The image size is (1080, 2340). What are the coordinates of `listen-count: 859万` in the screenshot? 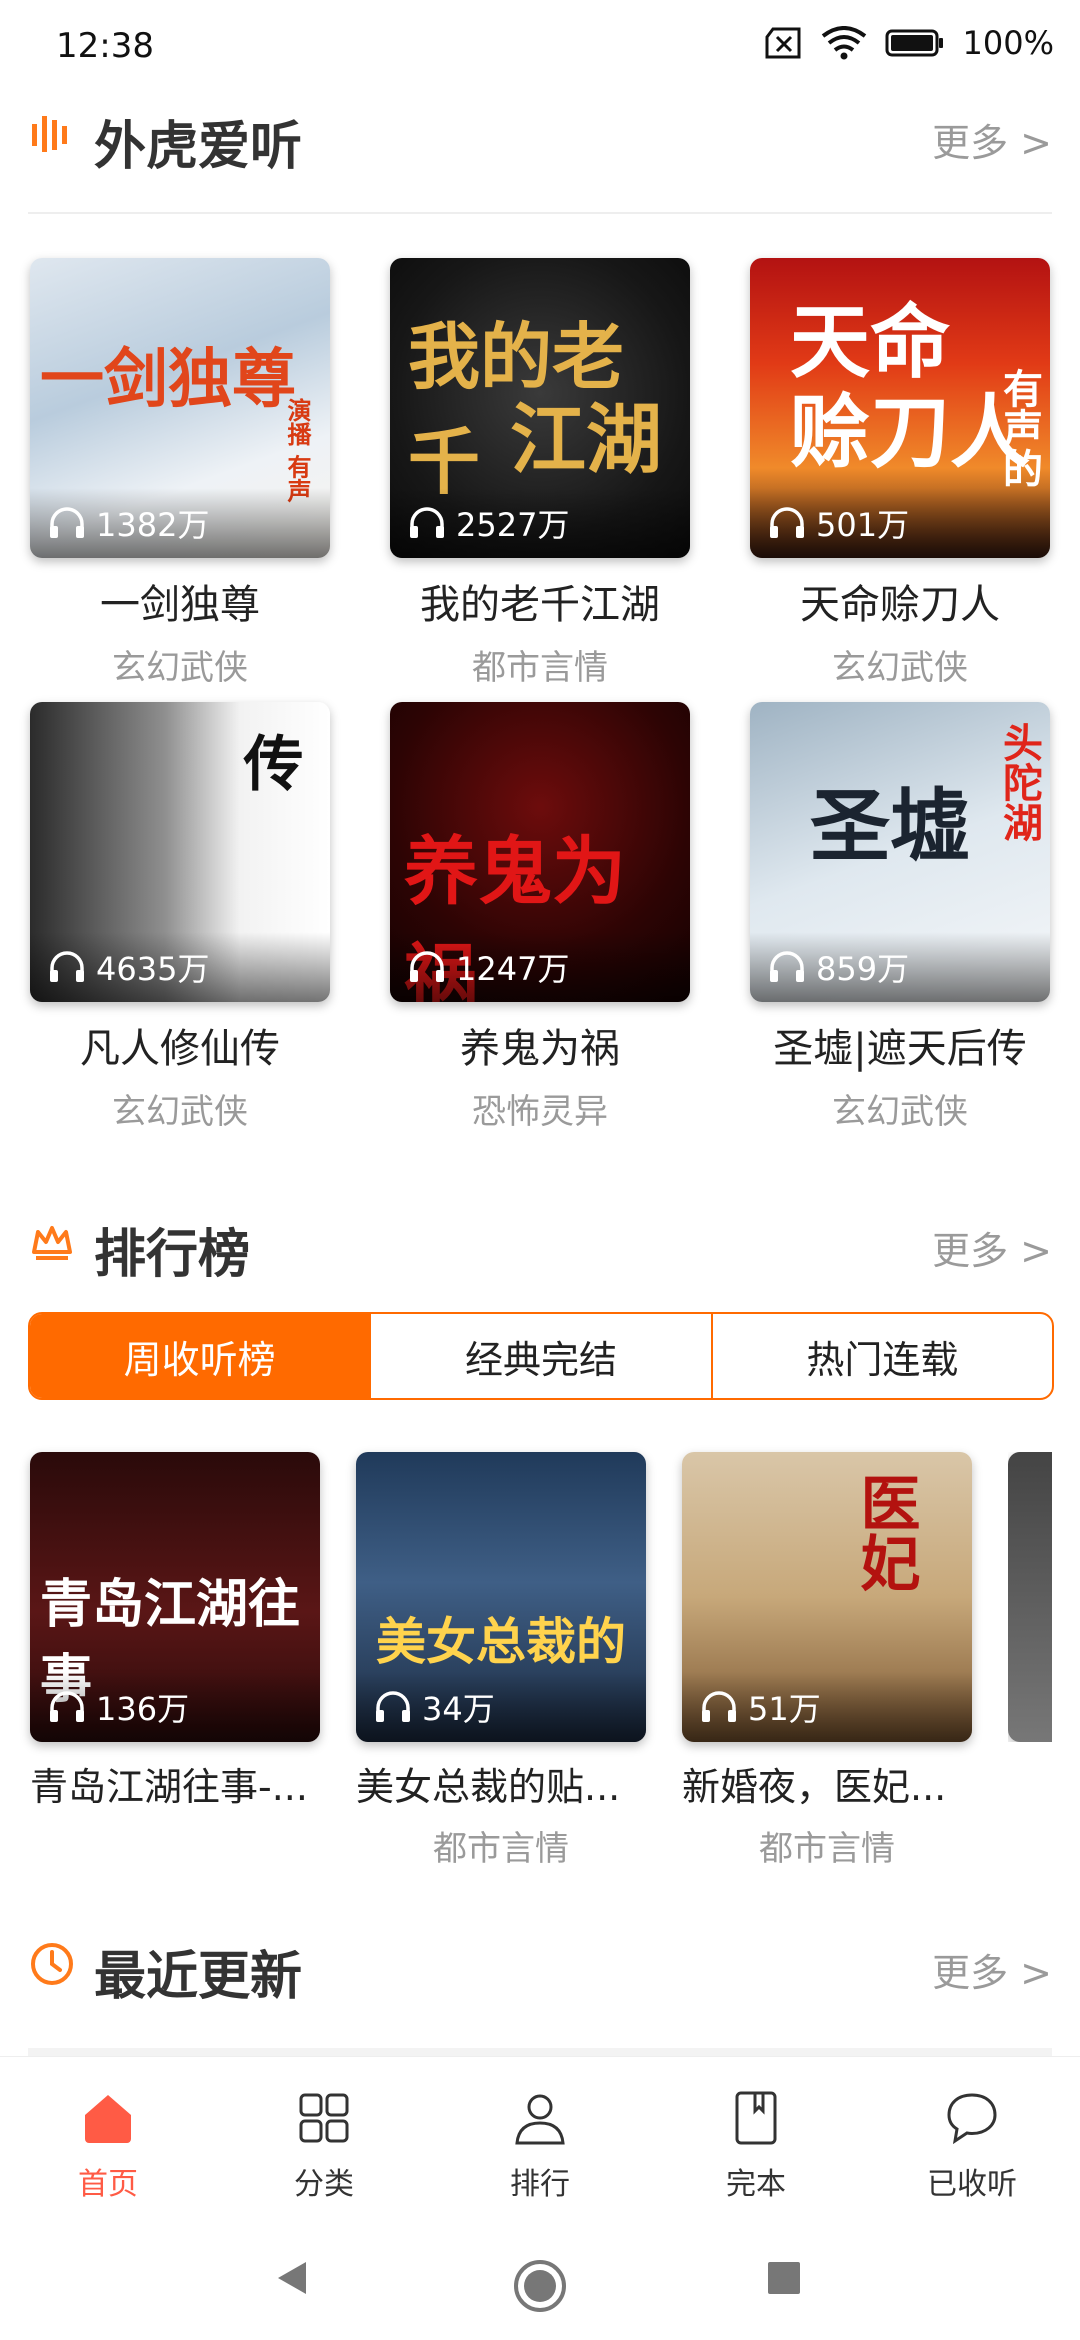 It's located at (863, 969).